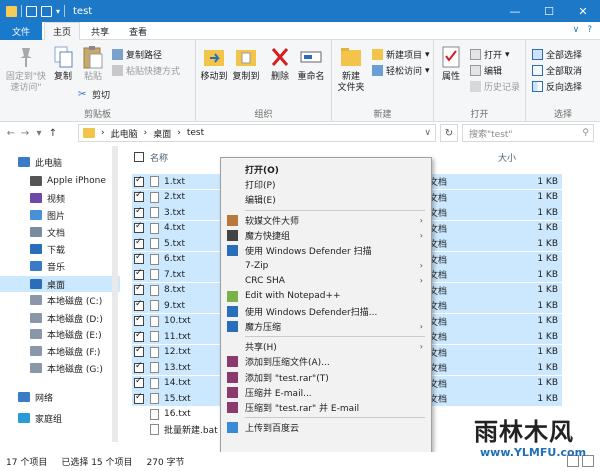 This screenshot has width=600, height=471. I want to click on help-icon: ?, so click(589, 30).